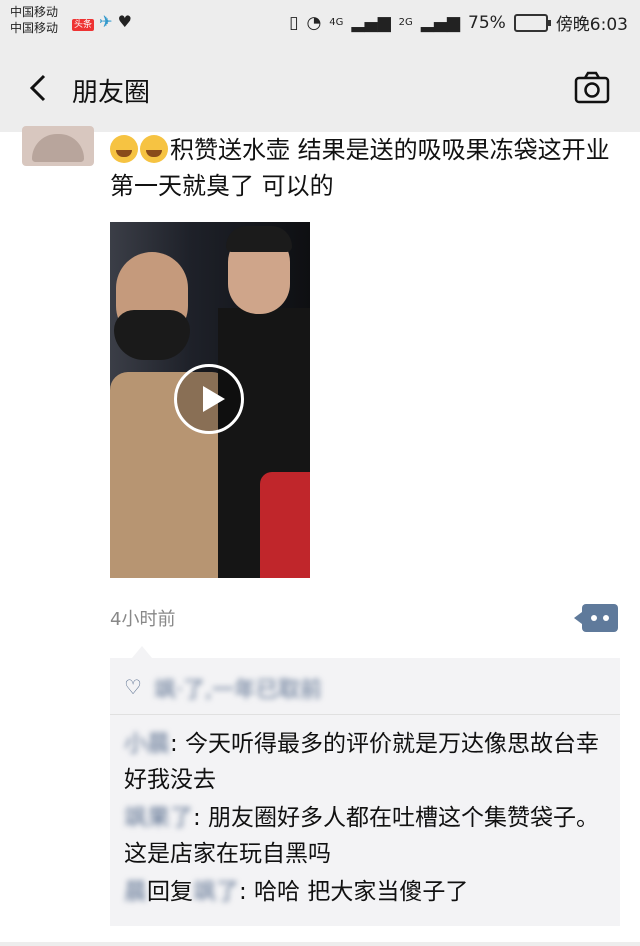 The width and height of the screenshot is (640, 946). What do you see at coordinates (58, 146) in the screenshot?
I see `avatar` at bounding box center [58, 146].